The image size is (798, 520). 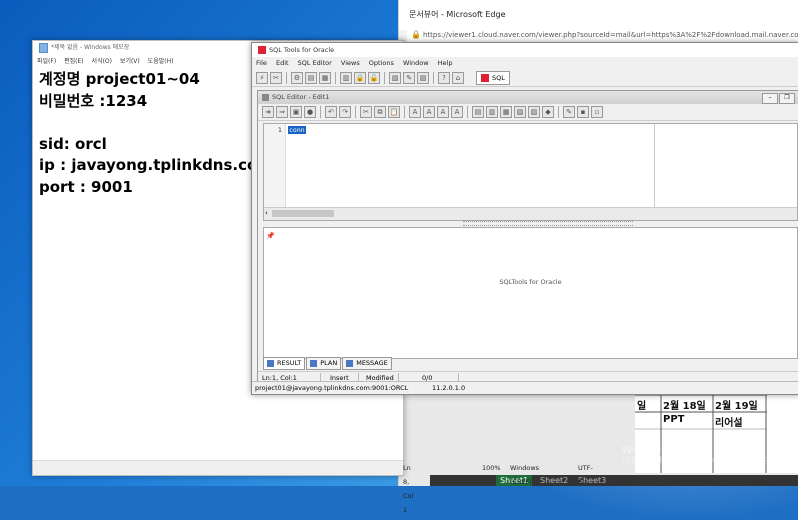 What do you see at coordinates (270, 363) in the screenshot?
I see `result-tab-icon` at bounding box center [270, 363].